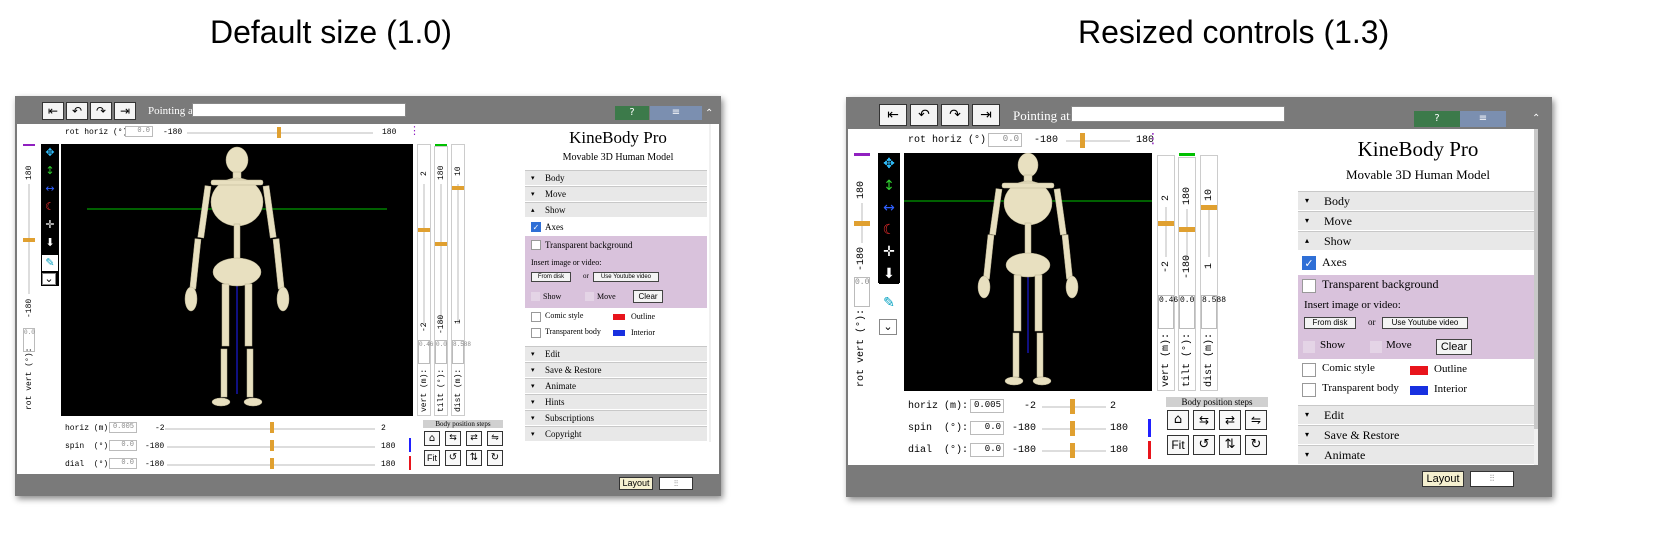 Image resolution: width=1671 pixels, height=544 pixels. What do you see at coordinates (123, 463) in the screenshot?
I see `dial-input: 0.0` at bounding box center [123, 463].